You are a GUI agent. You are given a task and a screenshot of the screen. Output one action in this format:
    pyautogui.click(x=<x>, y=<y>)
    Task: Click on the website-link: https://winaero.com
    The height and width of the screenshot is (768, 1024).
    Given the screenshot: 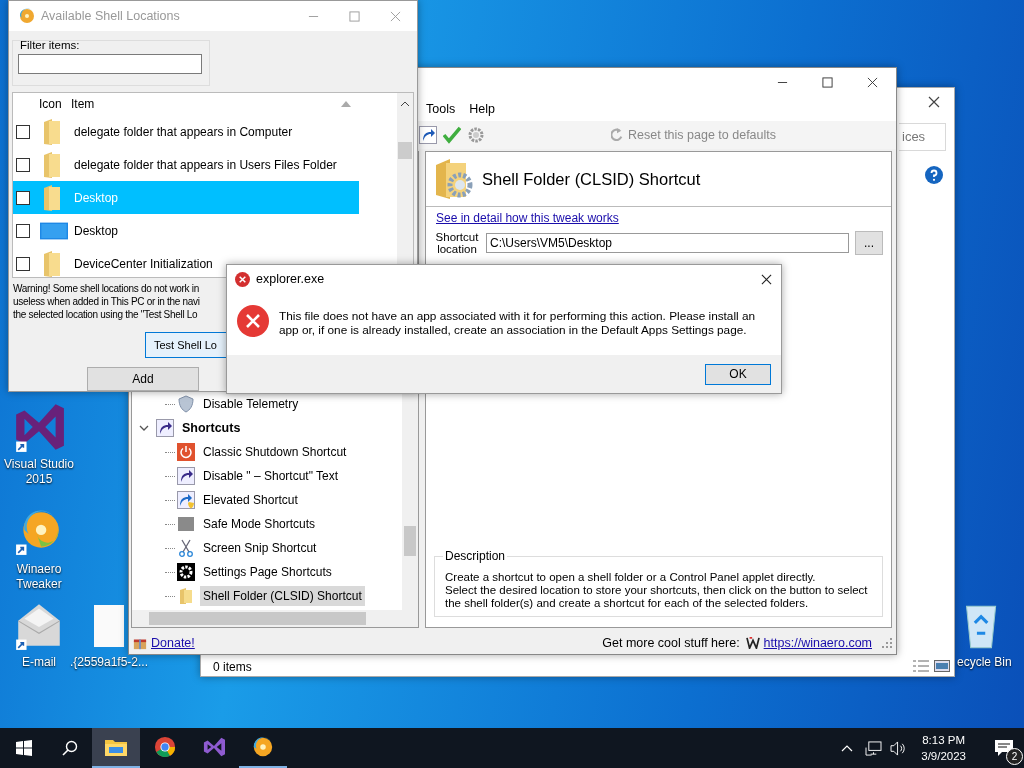 What is the action you would take?
    pyautogui.click(x=817, y=643)
    